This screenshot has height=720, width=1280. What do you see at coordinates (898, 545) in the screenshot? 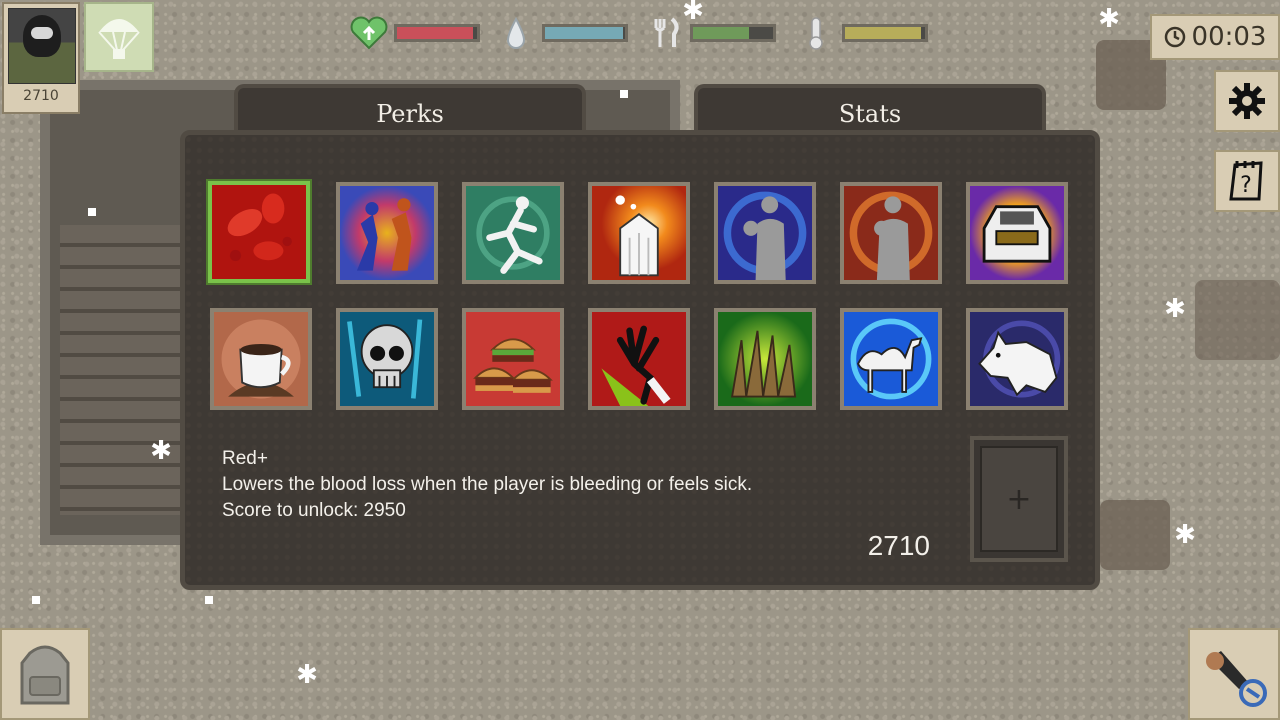
I see `current-score: 2710` at bounding box center [898, 545].